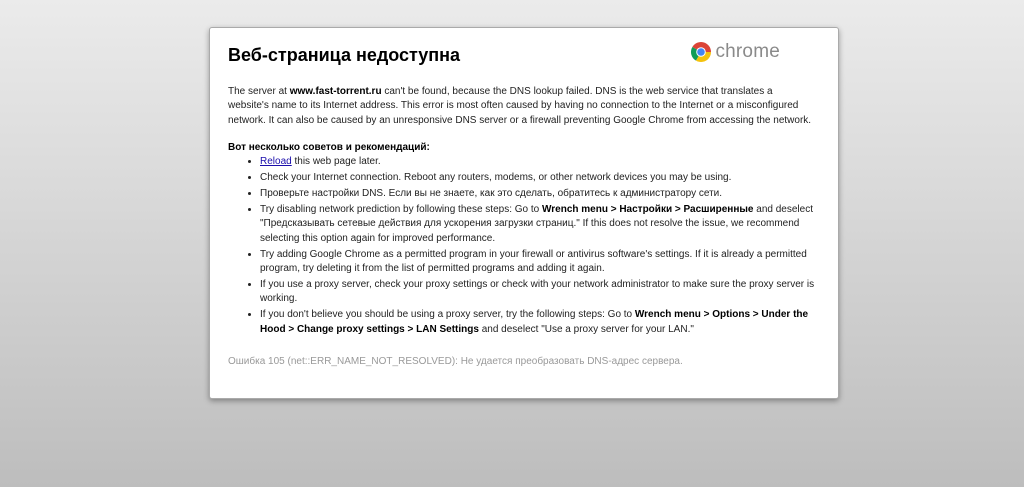 The image size is (1024, 487). Describe the element at coordinates (540, 162) in the screenshot. I see `list-item: Reload this web page later.` at that location.